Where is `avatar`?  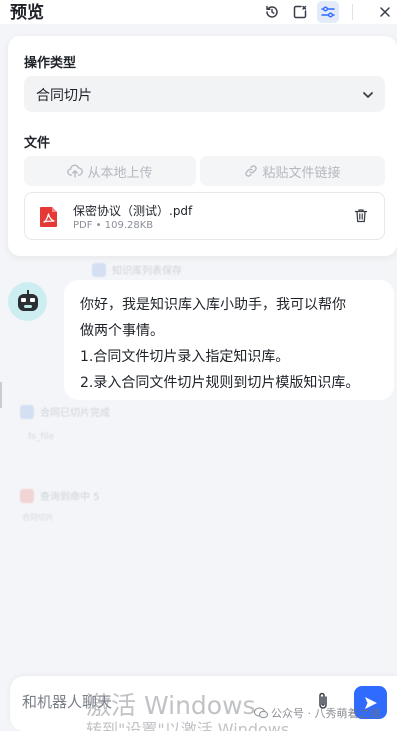 avatar is located at coordinates (27, 301).